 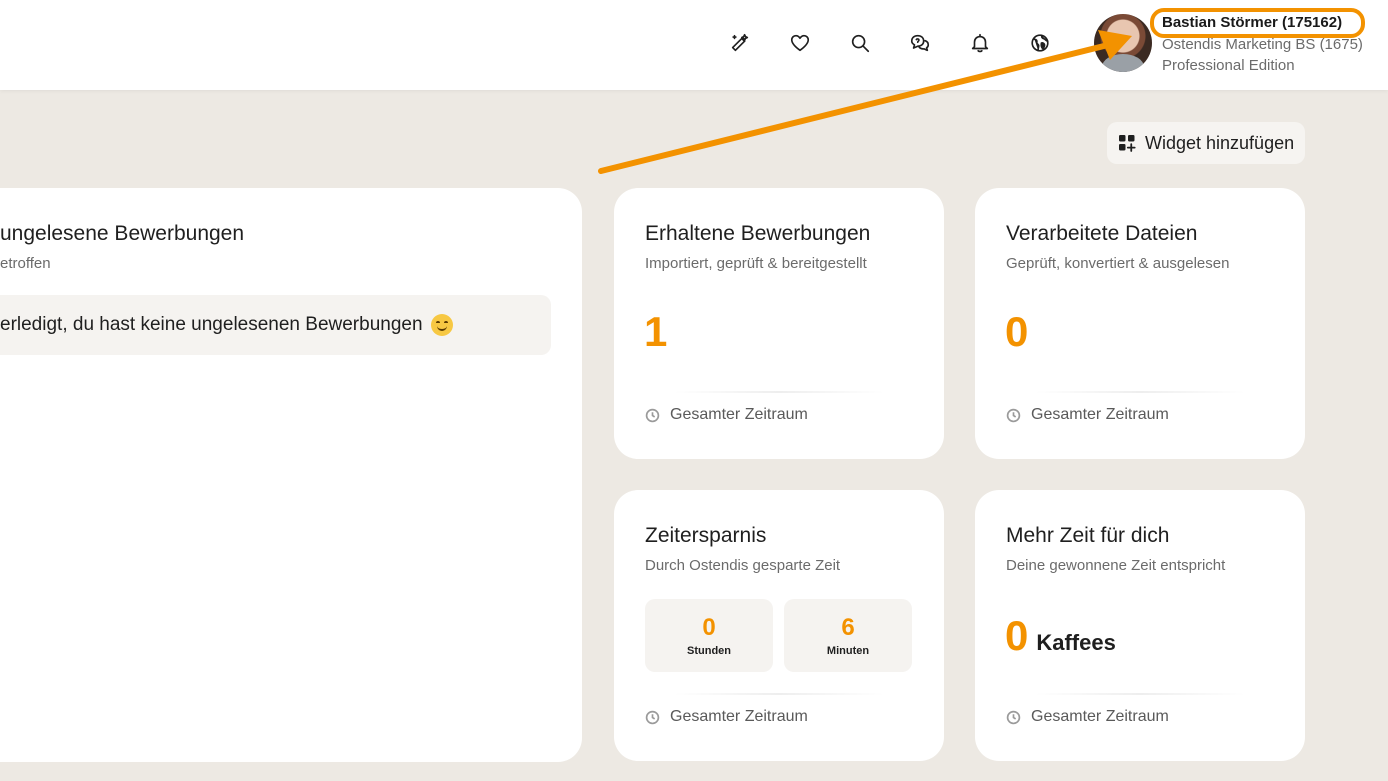 I want to click on avatar, so click(x=1123, y=43).